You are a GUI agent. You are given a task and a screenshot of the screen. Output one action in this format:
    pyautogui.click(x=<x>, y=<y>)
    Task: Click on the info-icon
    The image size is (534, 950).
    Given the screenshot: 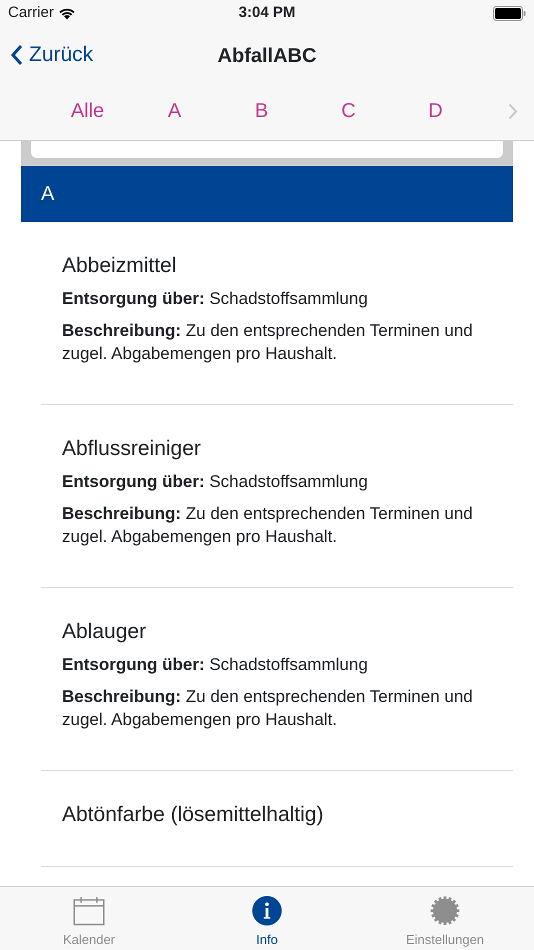 What is the action you would take?
    pyautogui.click(x=267, y=911)
    